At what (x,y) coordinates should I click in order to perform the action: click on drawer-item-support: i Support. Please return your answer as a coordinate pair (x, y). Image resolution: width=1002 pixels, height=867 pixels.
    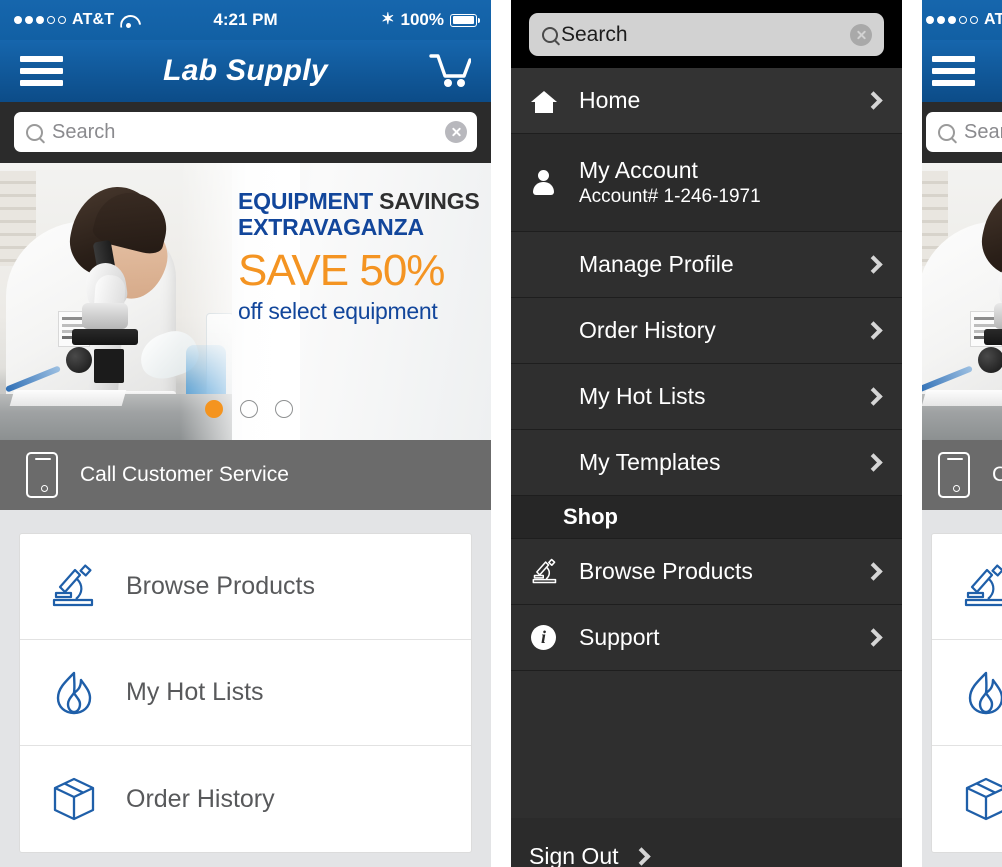
    Looking at the image, I should click on (706, 638).